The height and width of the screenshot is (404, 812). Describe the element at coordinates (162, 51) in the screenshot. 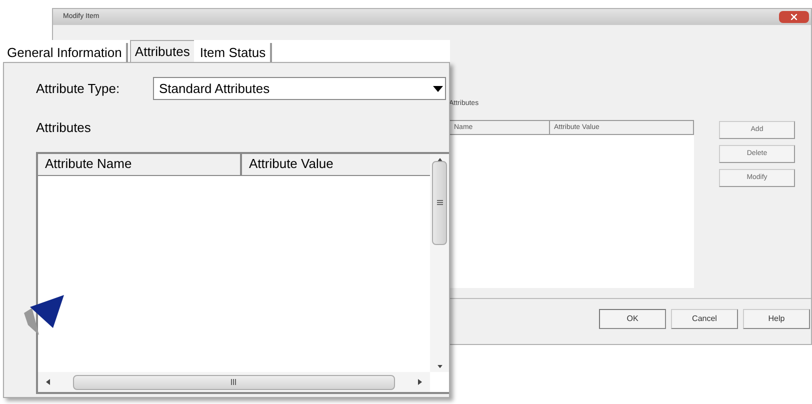

I see `tab: Attributes` at that location.